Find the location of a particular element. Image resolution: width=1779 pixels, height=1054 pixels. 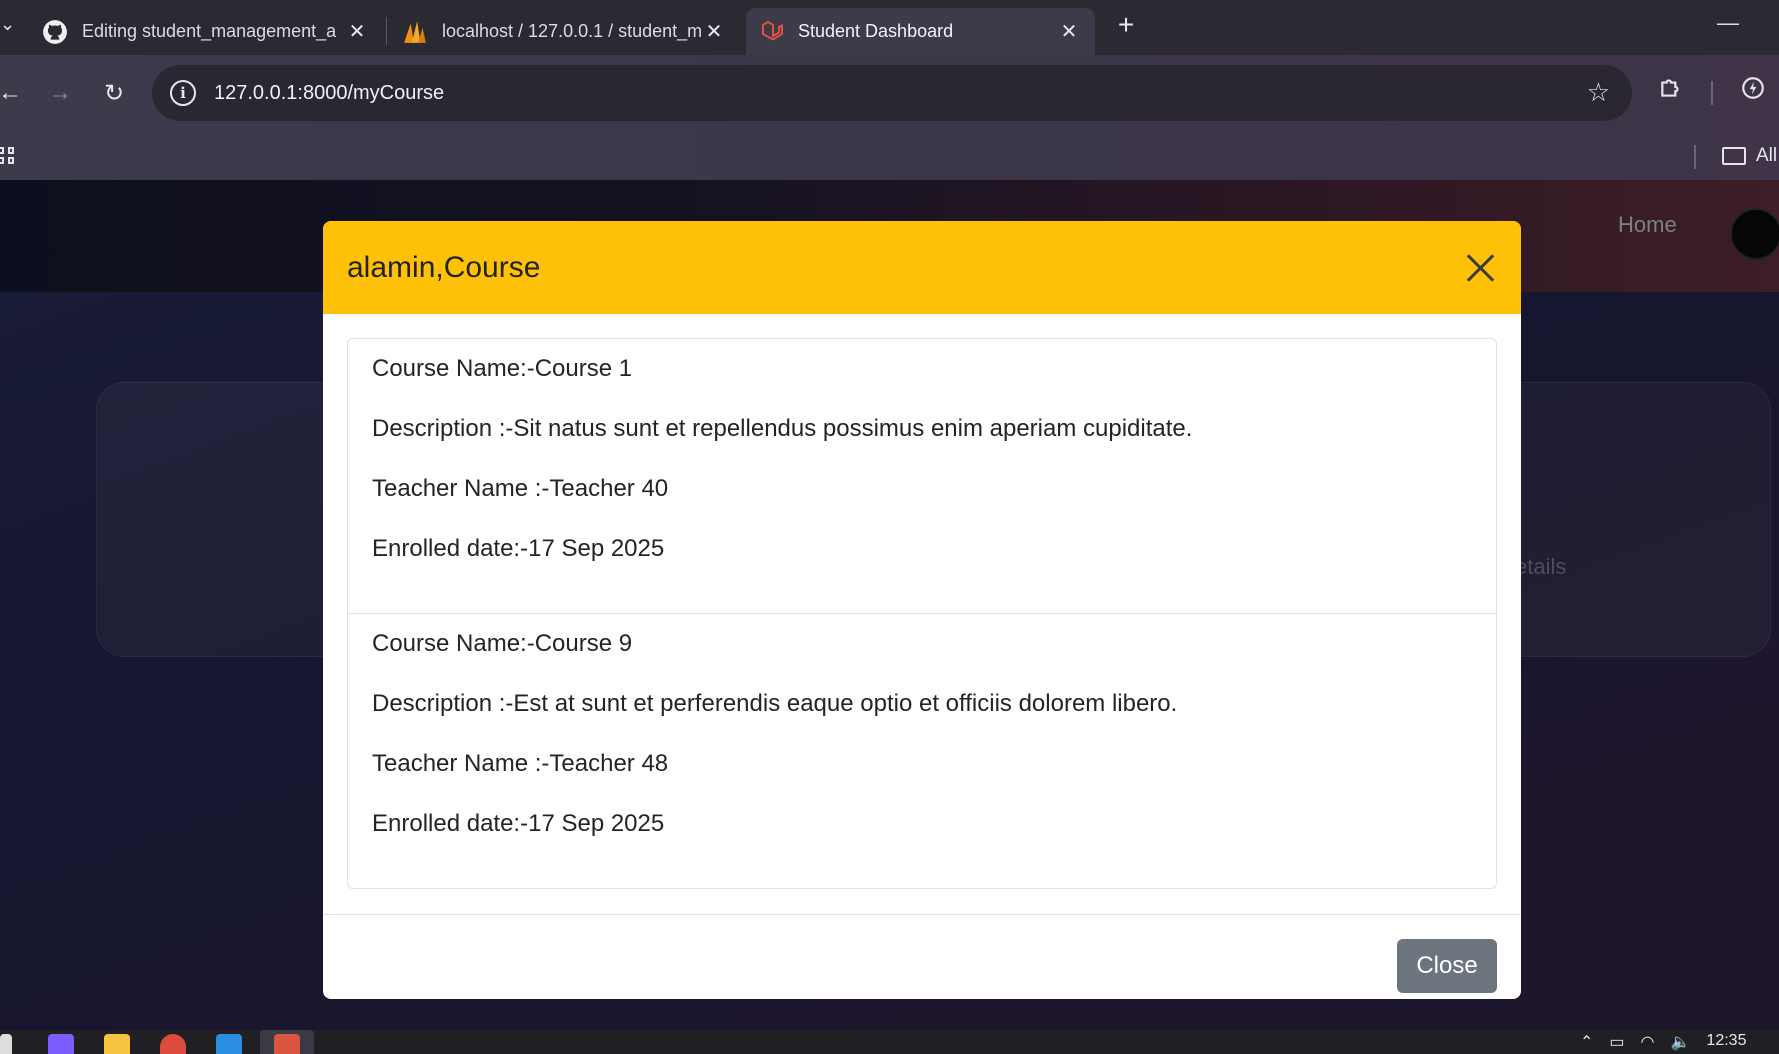

app-icon is located at coordinates (287, 1044).